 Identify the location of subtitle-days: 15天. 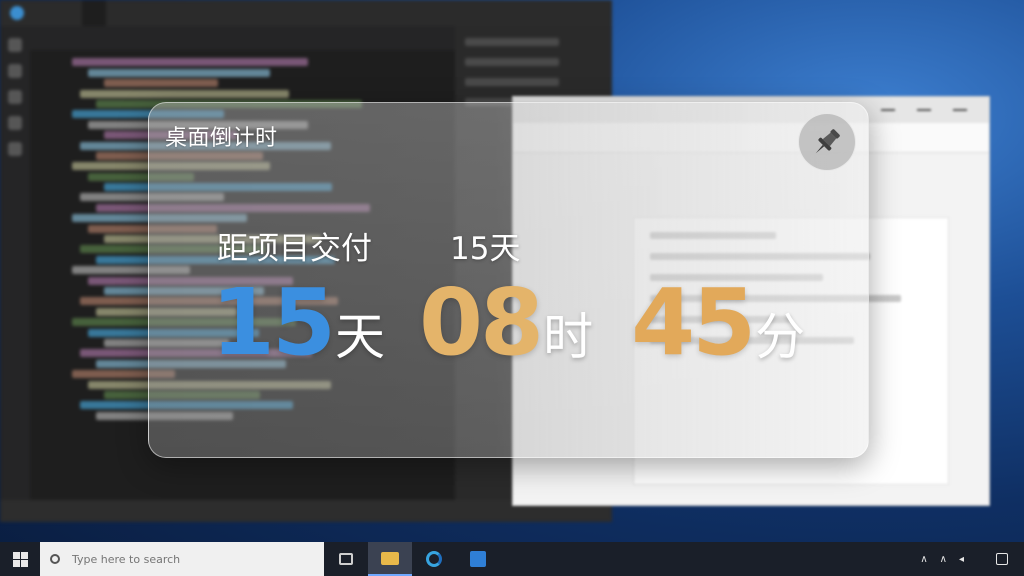
(485, 249).